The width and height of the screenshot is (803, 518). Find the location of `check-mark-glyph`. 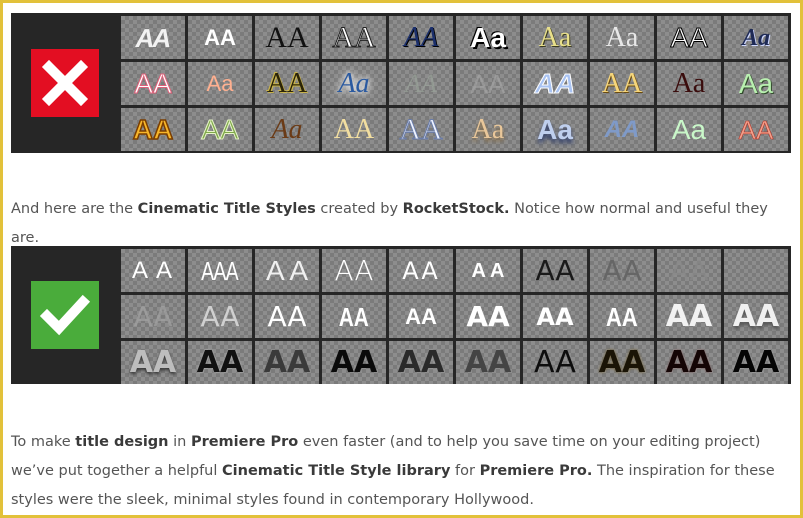

check-mark-glyph is located at coordinates (65, 315).